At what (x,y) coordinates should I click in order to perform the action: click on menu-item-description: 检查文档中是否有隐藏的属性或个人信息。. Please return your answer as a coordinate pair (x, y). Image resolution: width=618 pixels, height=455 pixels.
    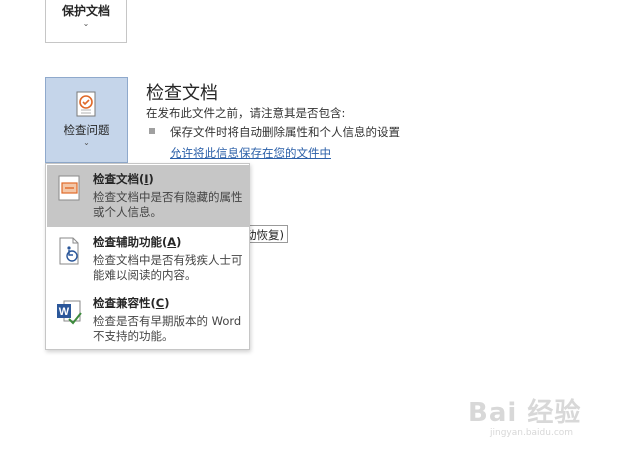
    Looking at the image, I should click on (168, 204).